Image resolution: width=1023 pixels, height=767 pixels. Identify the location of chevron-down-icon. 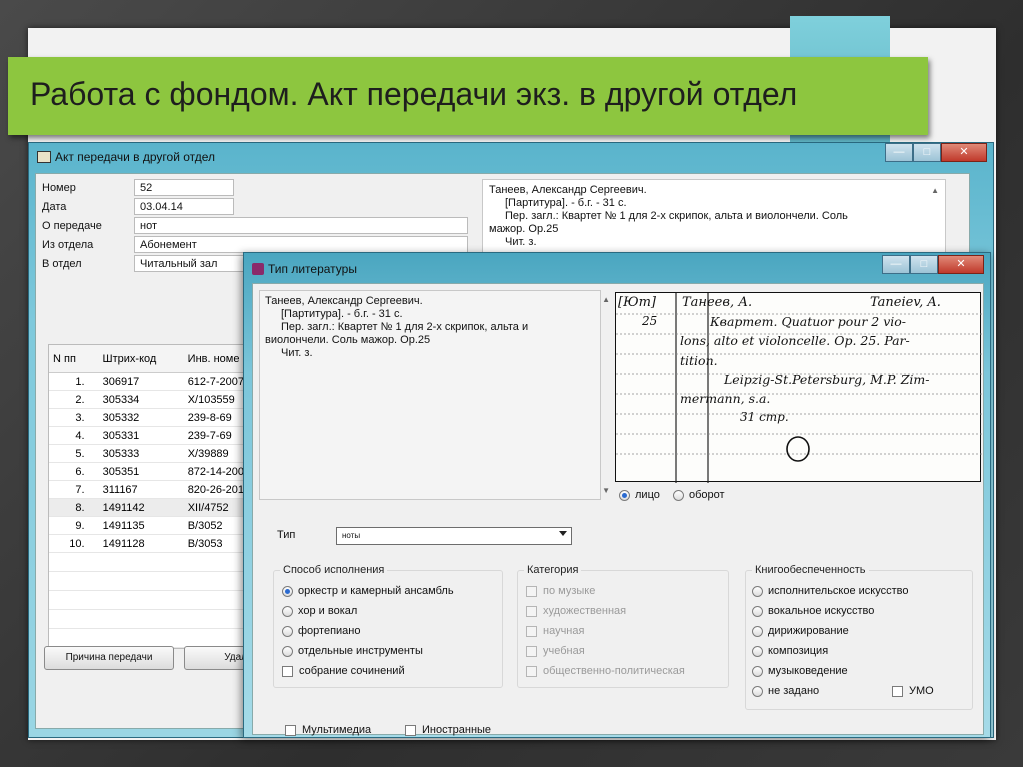
(563, 533).